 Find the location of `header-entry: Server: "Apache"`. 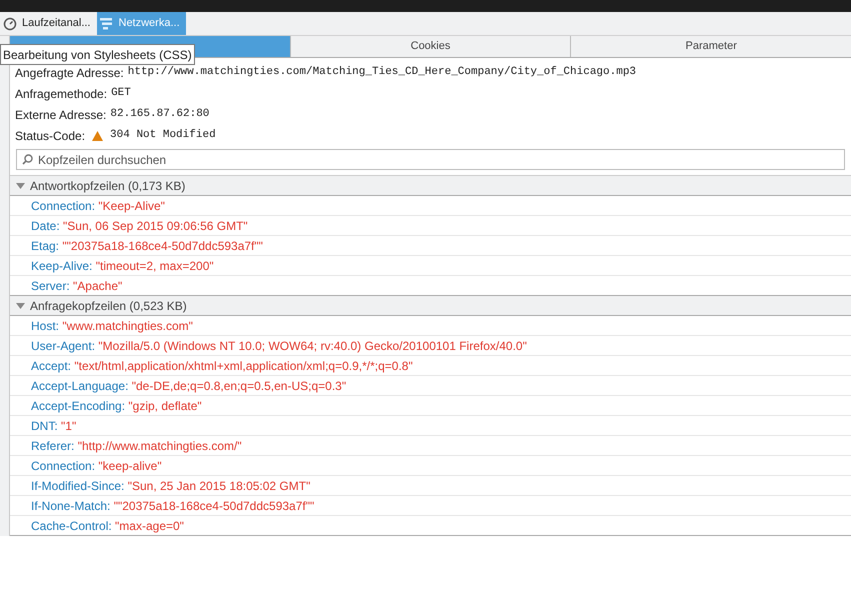

header-entry: Server: "Apache" is located at coordinates (76, 286).